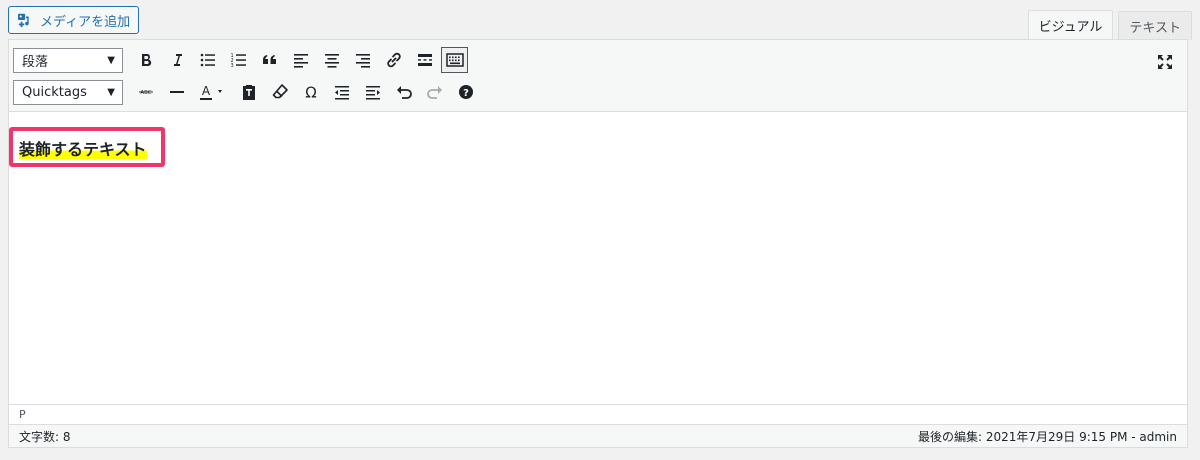 The width and height of the screenshot is (1200, 460). What do you see at coordinates (45, 436) in the screenshot?
I see `word-count: 文字数: 8` at bounding box center [45, 436].